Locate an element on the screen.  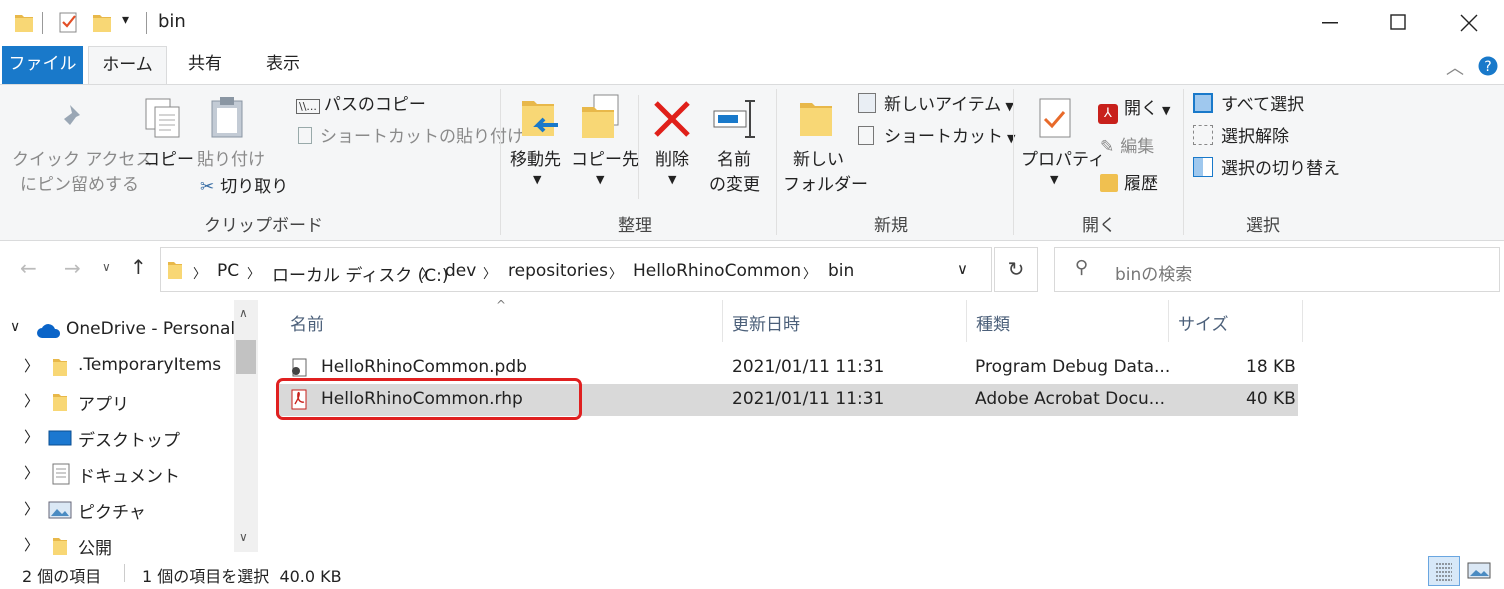
address-dropdown-icon: ∨ is located at coordinates (962, 269).